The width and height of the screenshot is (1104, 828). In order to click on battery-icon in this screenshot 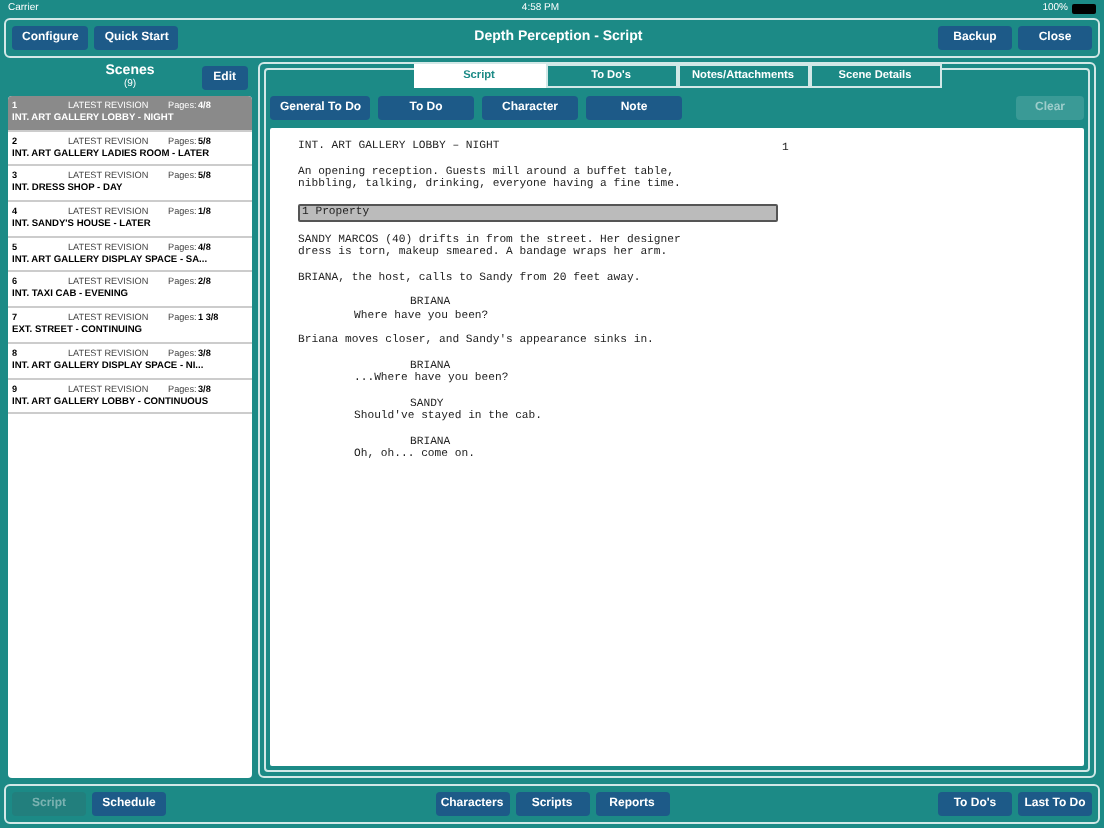, I will do `click(1083, 9)`.